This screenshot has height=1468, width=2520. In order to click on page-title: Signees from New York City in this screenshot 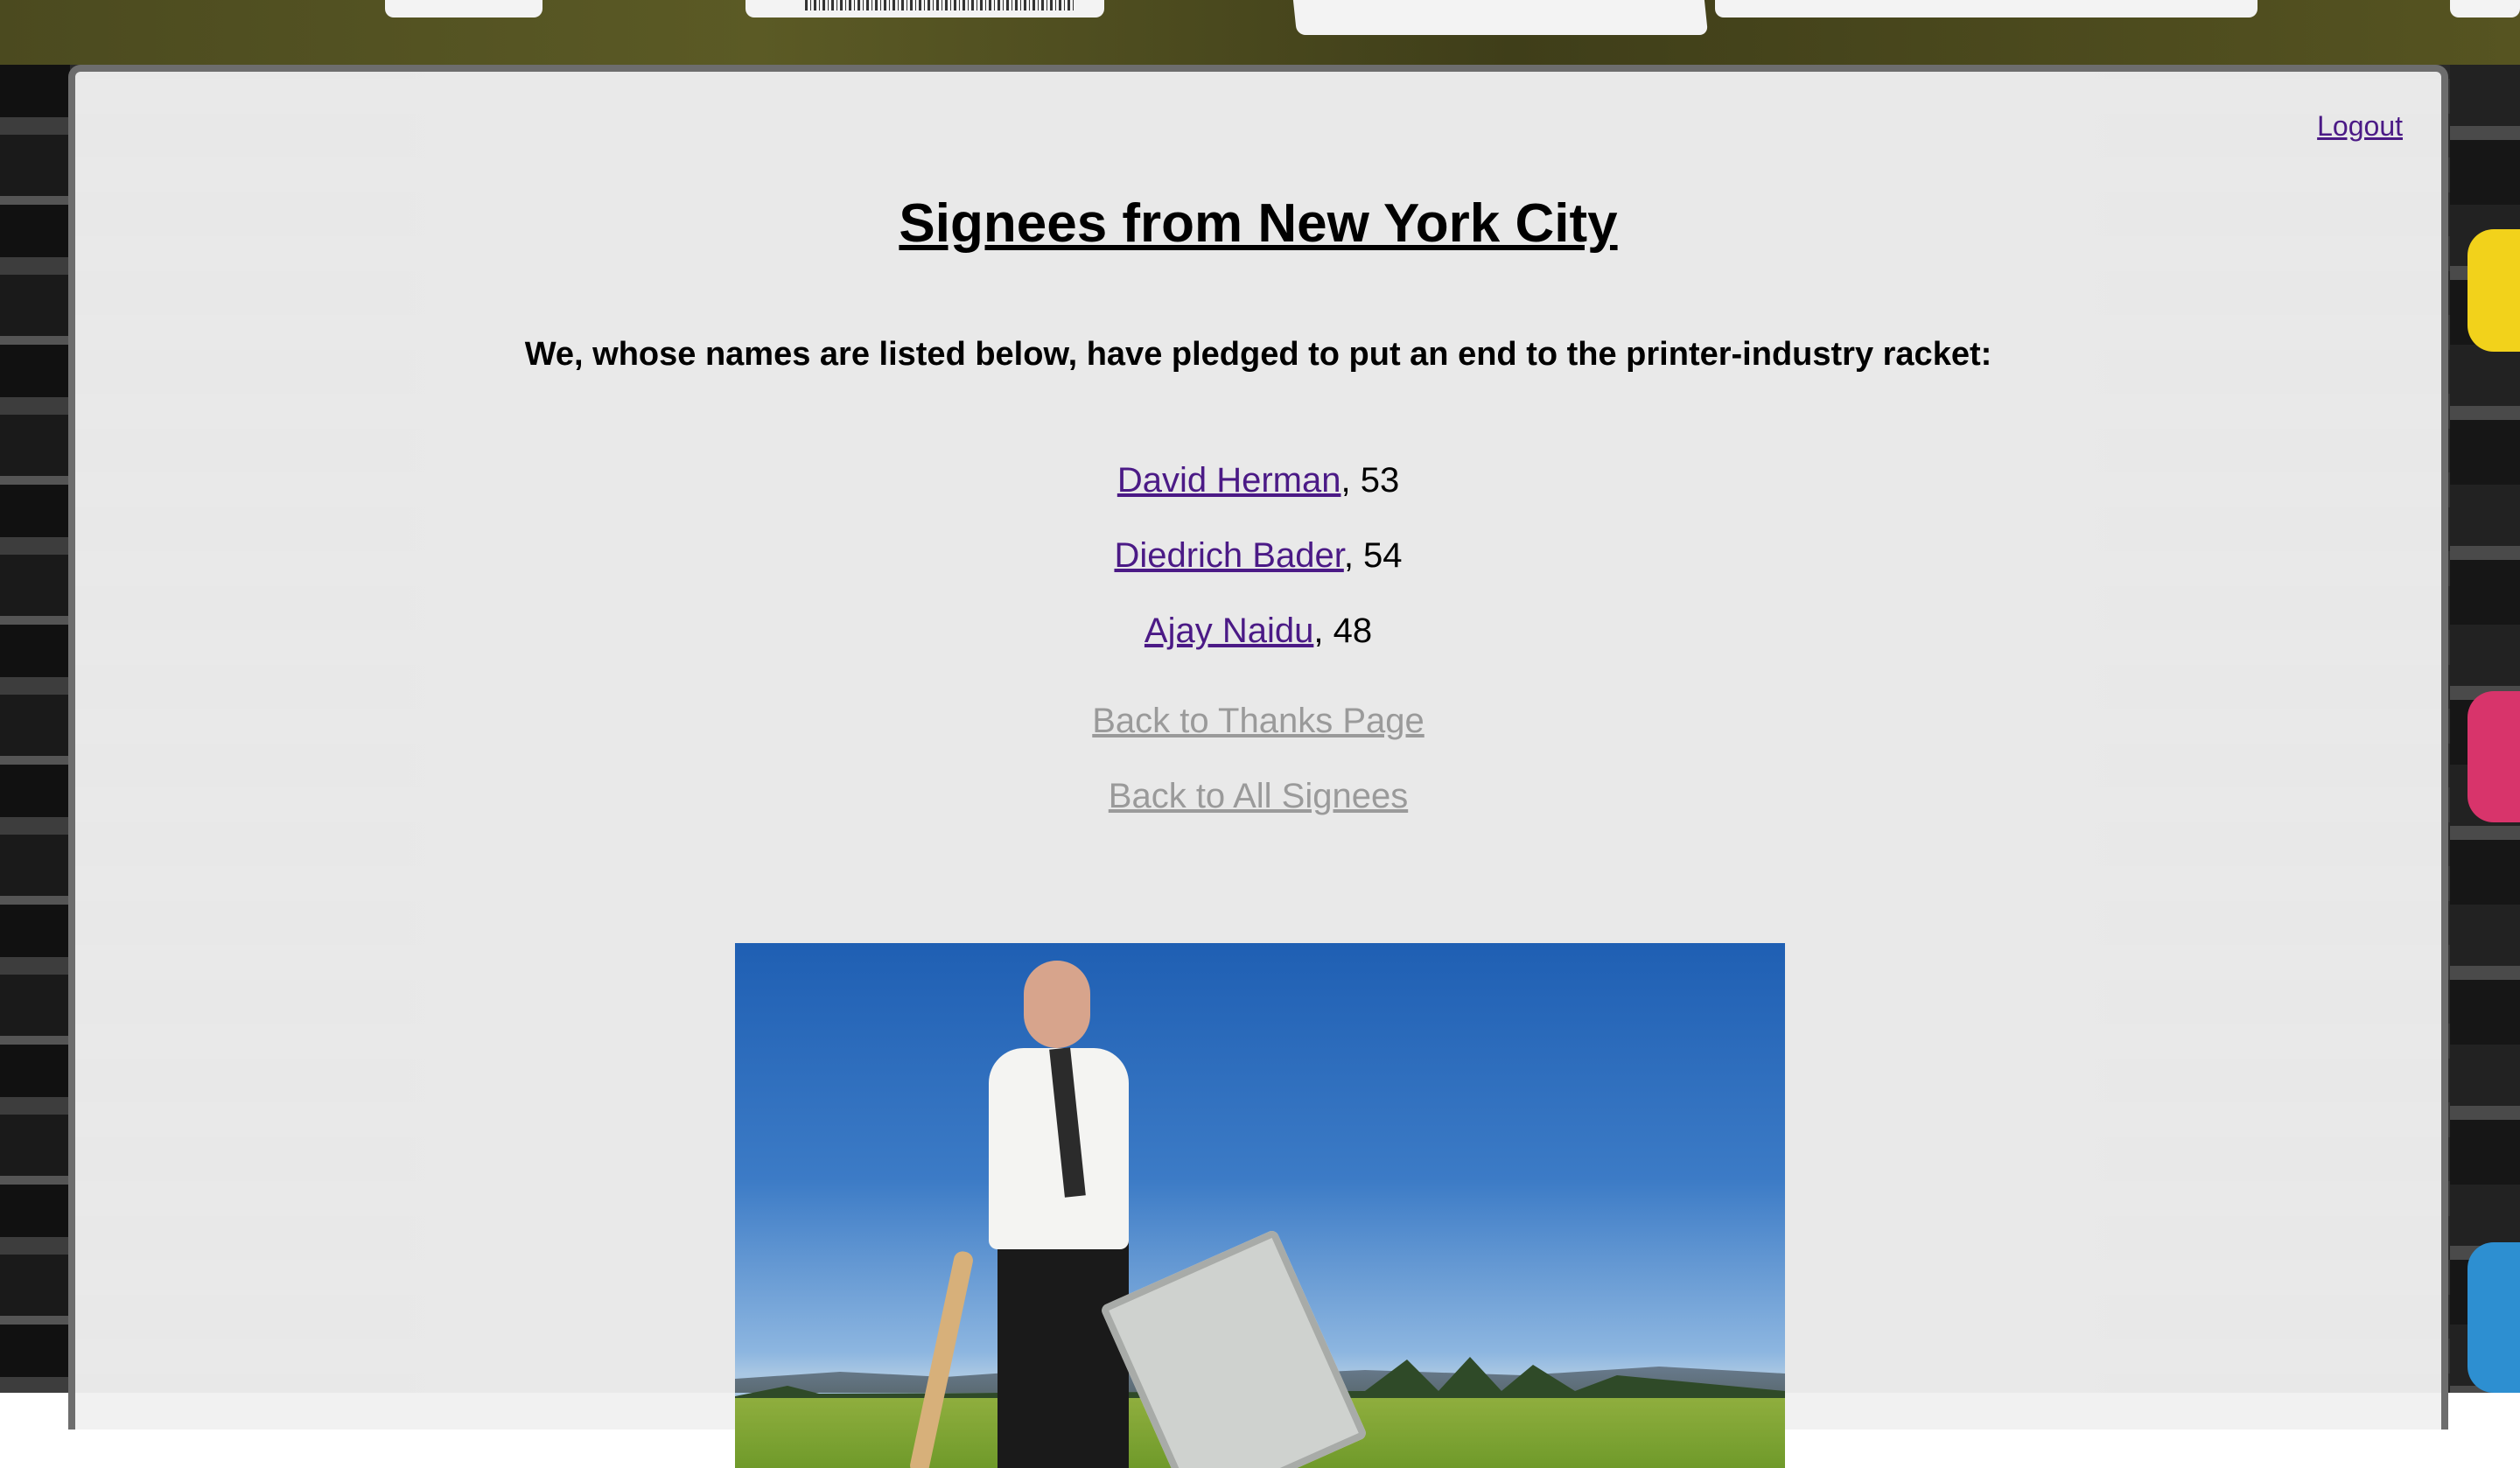, I will do `click(1258, 223)`.